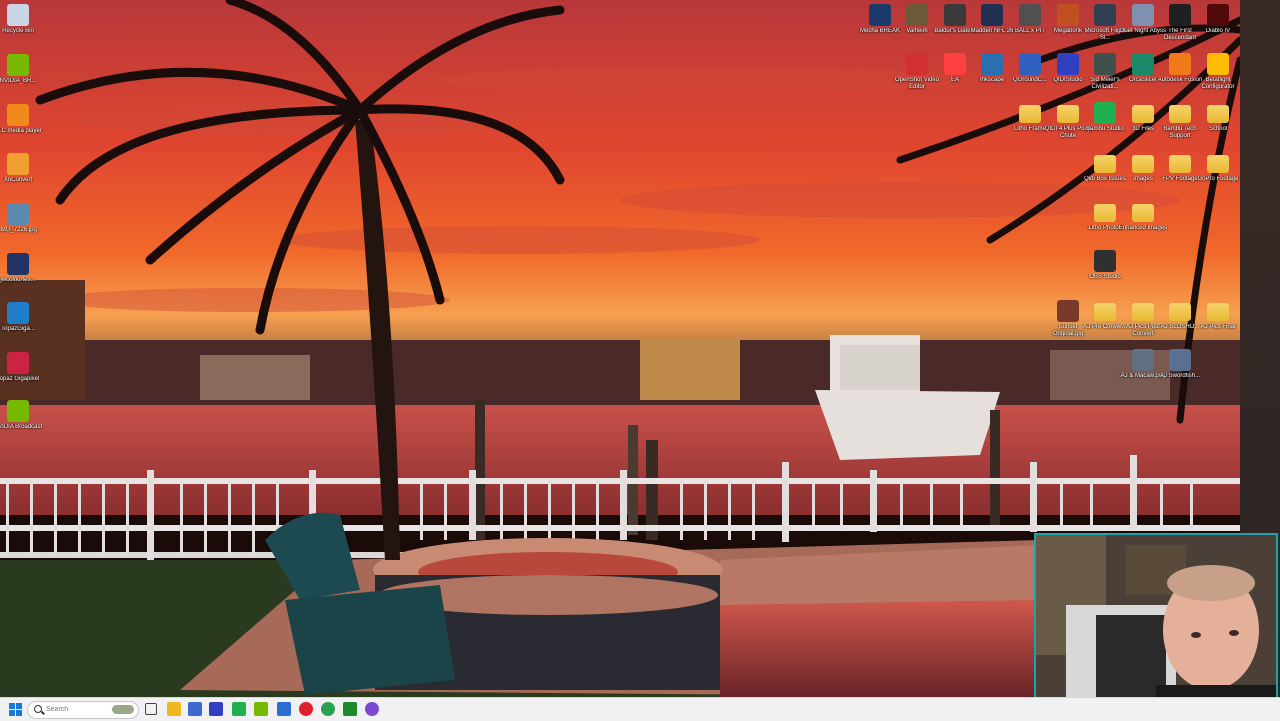 The width and height of the screenshot is (1280, 721). Describe the element at coordinates (76, 709) in the screenshot. I see `search-input` at that location.